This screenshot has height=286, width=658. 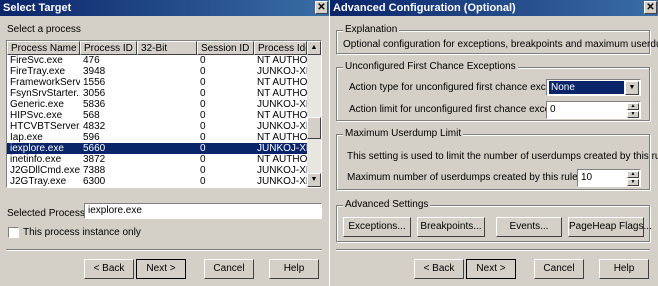 I want to click on table-row: FsynSrvStarter.... 3056 0 NT AUTHOI, so click(x=157, y=93).